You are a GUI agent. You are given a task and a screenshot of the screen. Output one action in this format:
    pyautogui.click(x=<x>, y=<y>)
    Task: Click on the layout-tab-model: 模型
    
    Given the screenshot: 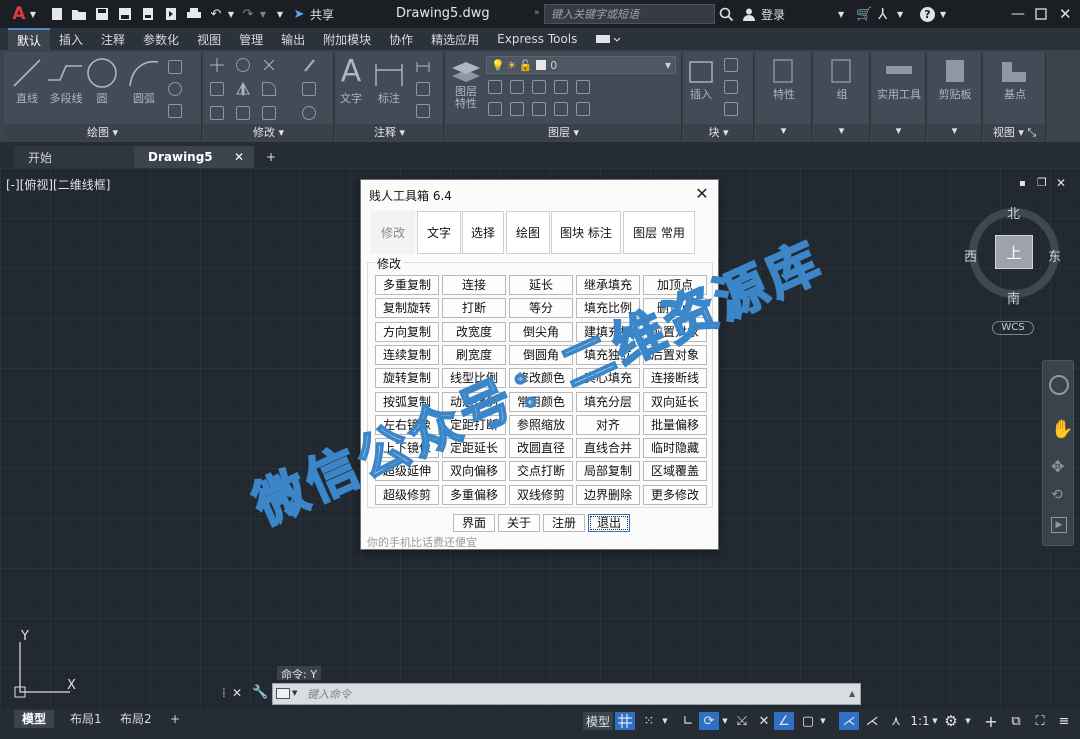 What is the action you would take?
    pyautogui.click(x=34, y=719)
    